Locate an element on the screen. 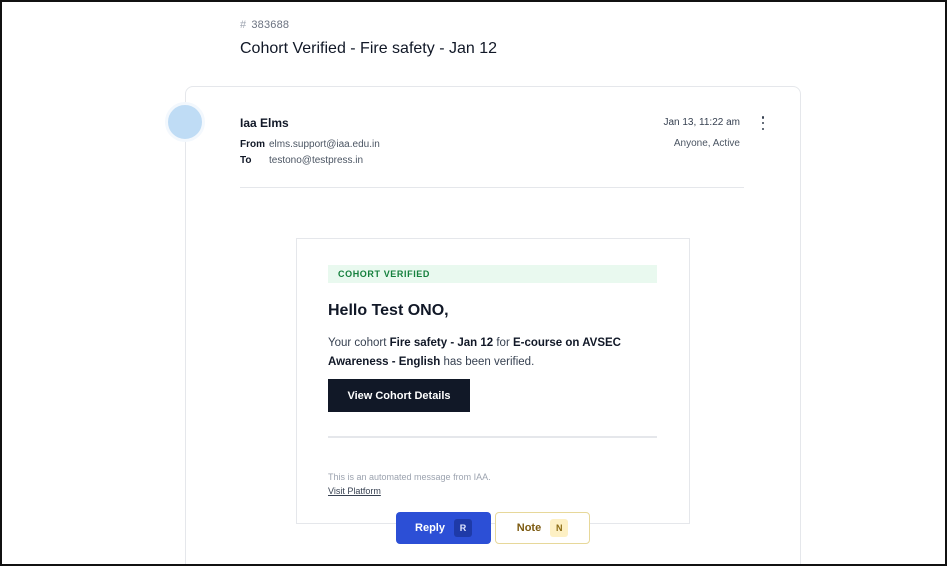 The width and height of the screenshot is (947, 566). to-label: To is located at coordinates (246, 160).